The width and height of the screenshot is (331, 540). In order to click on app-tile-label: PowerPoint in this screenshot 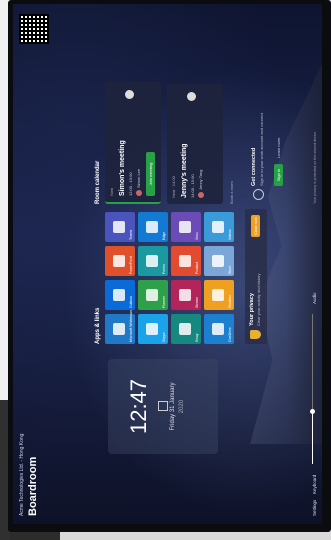, I will do `click(131, 265)`.